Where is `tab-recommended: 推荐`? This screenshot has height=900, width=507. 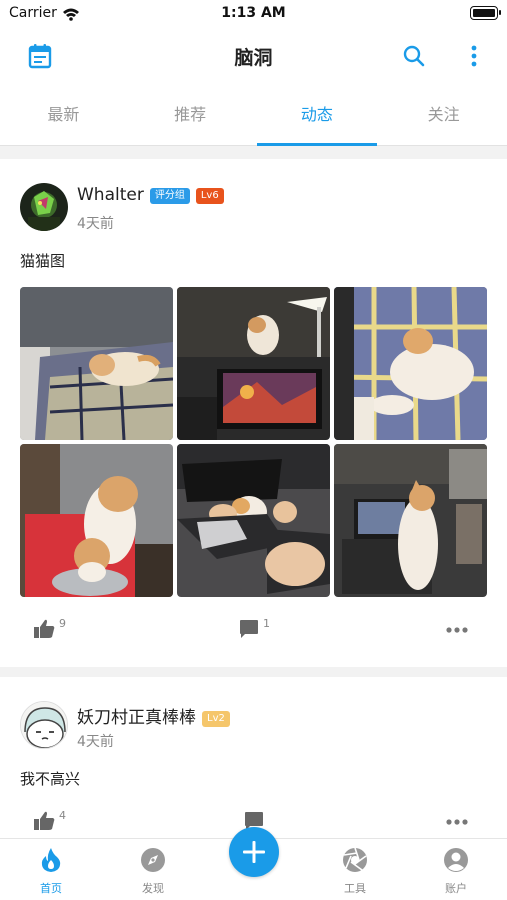
tab-recommended: 推荐 is located at coordinates (190, 114).